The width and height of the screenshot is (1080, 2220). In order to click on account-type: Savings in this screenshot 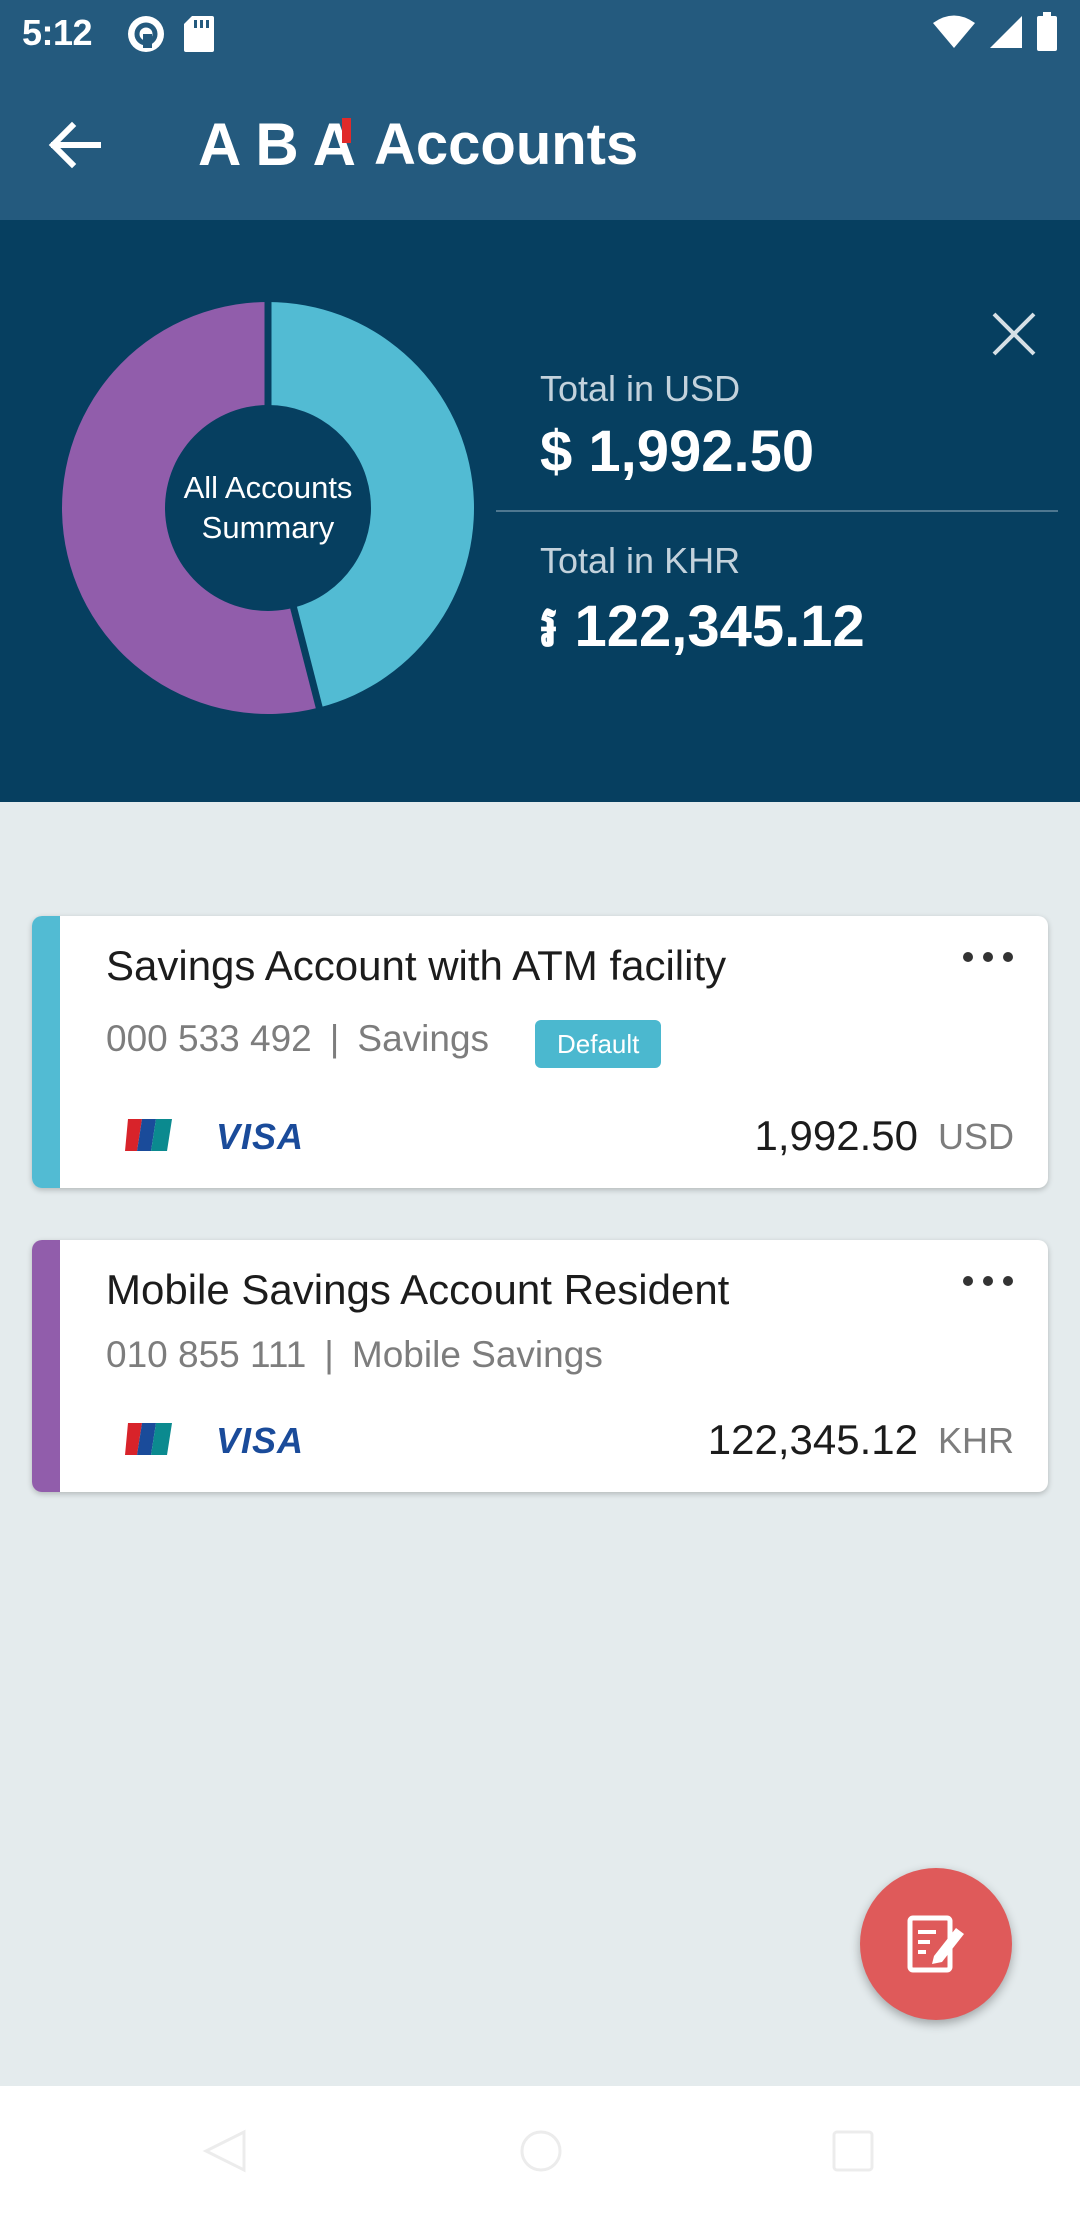, I will do `click(423, 1038)`.